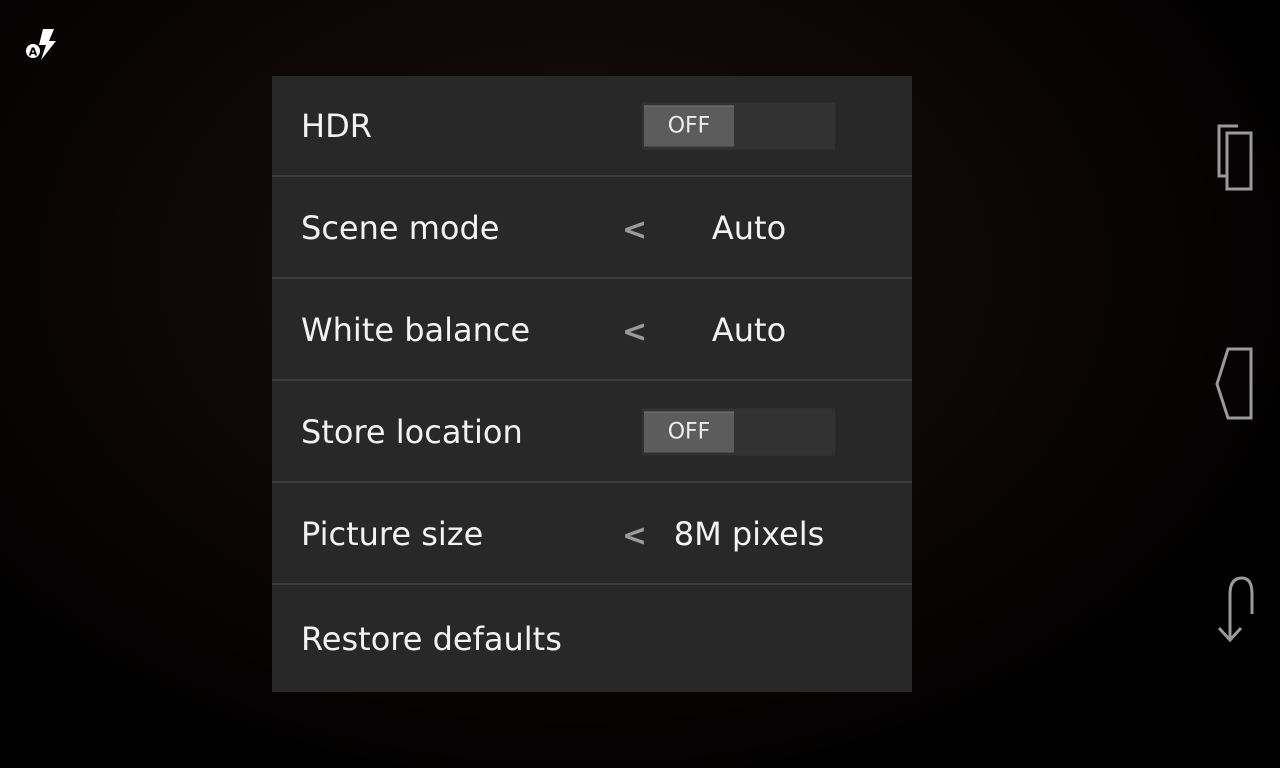  I want to click on hdr-toggle: OFF, so click(738, 125).